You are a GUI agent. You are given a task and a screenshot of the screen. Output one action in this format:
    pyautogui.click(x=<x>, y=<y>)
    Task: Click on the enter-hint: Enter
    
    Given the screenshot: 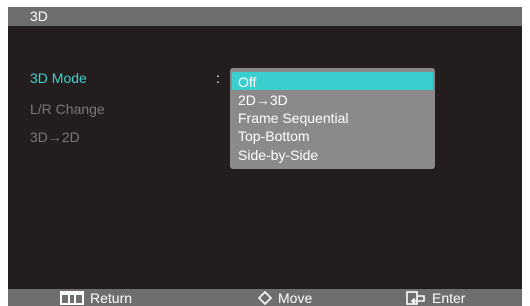 What is the action you would take?
    pyautogui.click(x=435, y=297)
    